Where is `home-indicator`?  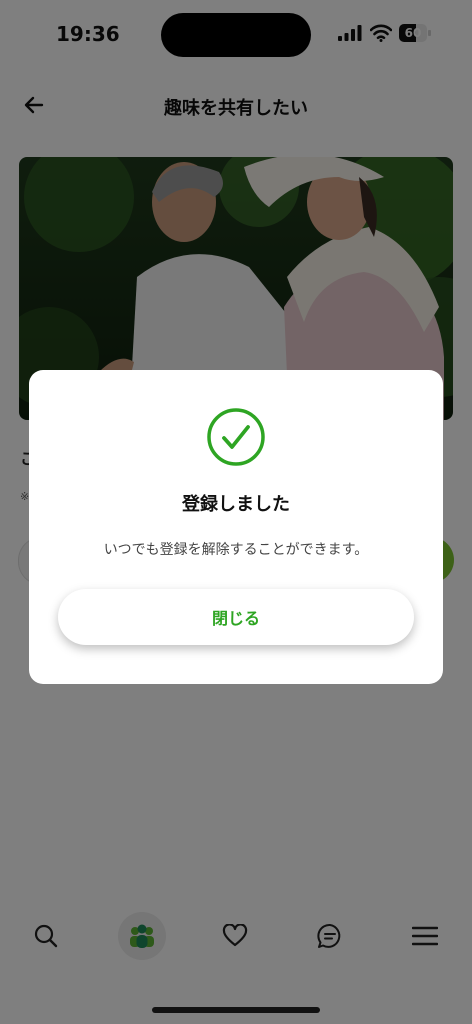 home-indicator is located at coordinates (236, 1010).